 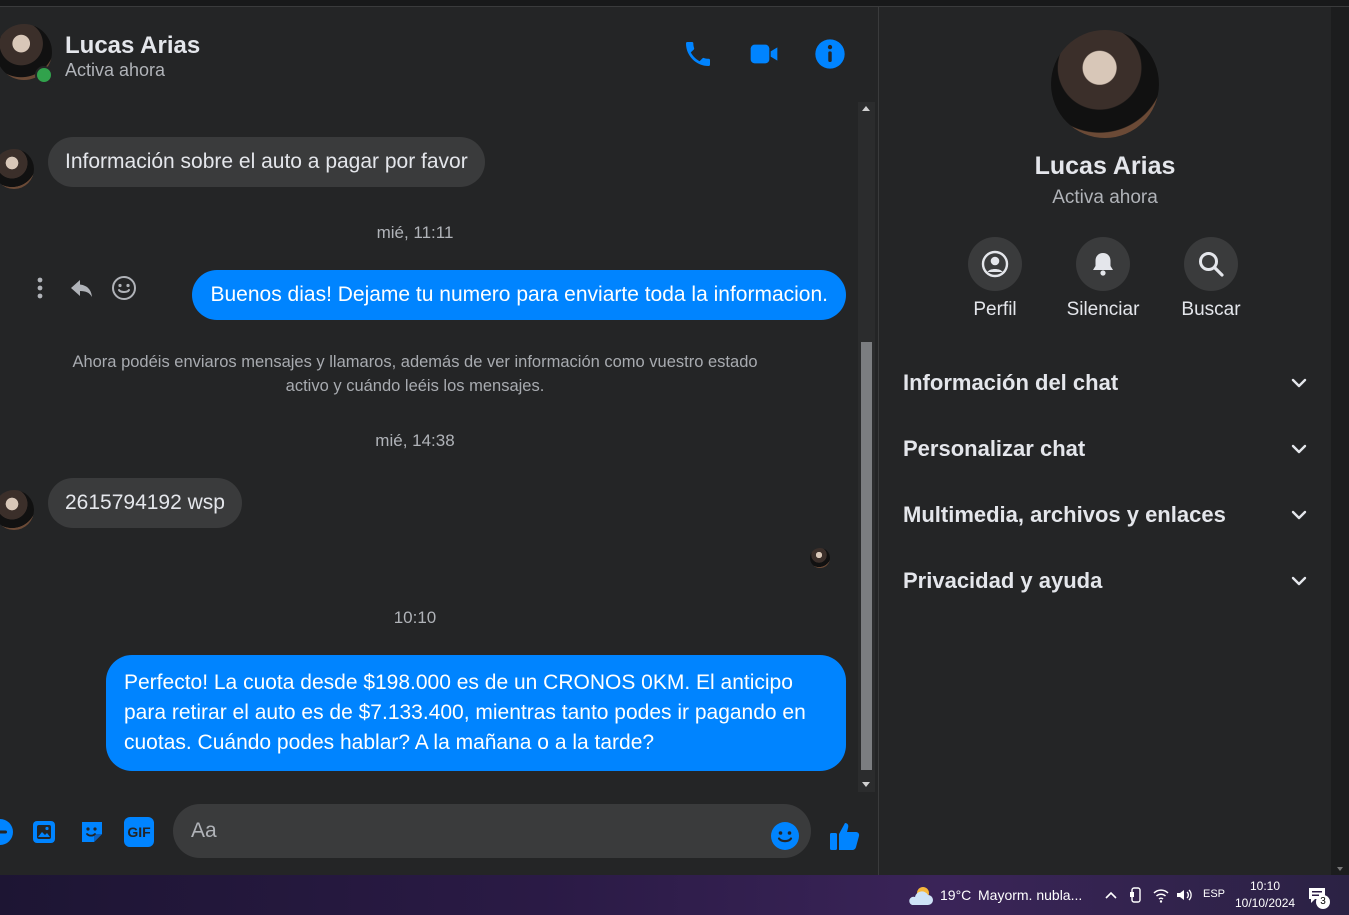 What do you see at coordinates (866, 108) in the screenshot?
I see `scroll-up-arrow` at bounding box center [866, 108].